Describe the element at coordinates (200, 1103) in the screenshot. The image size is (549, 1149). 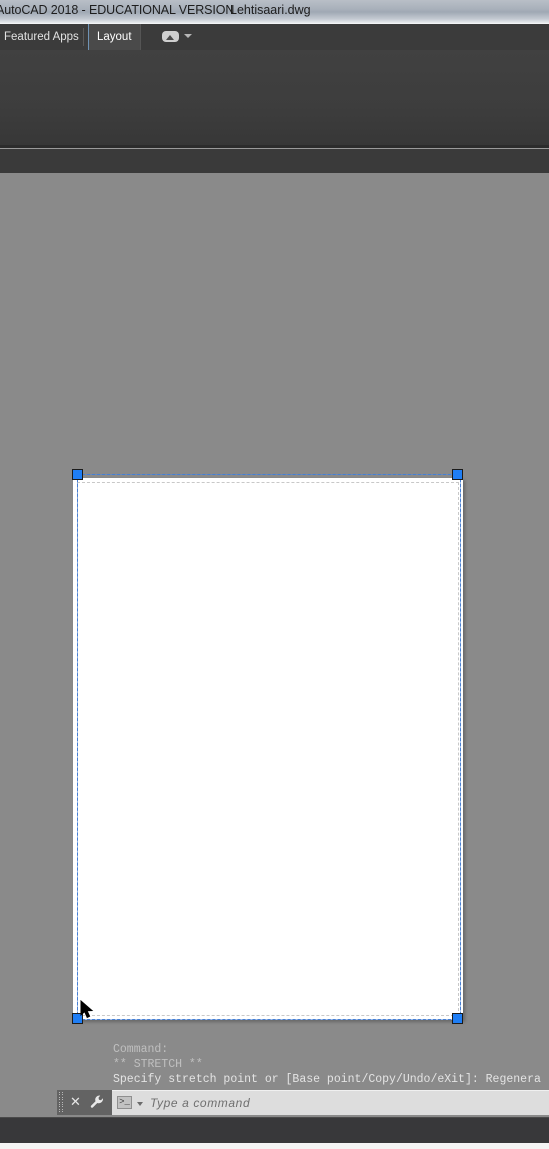
I see `command-input: Type a command` at that location.